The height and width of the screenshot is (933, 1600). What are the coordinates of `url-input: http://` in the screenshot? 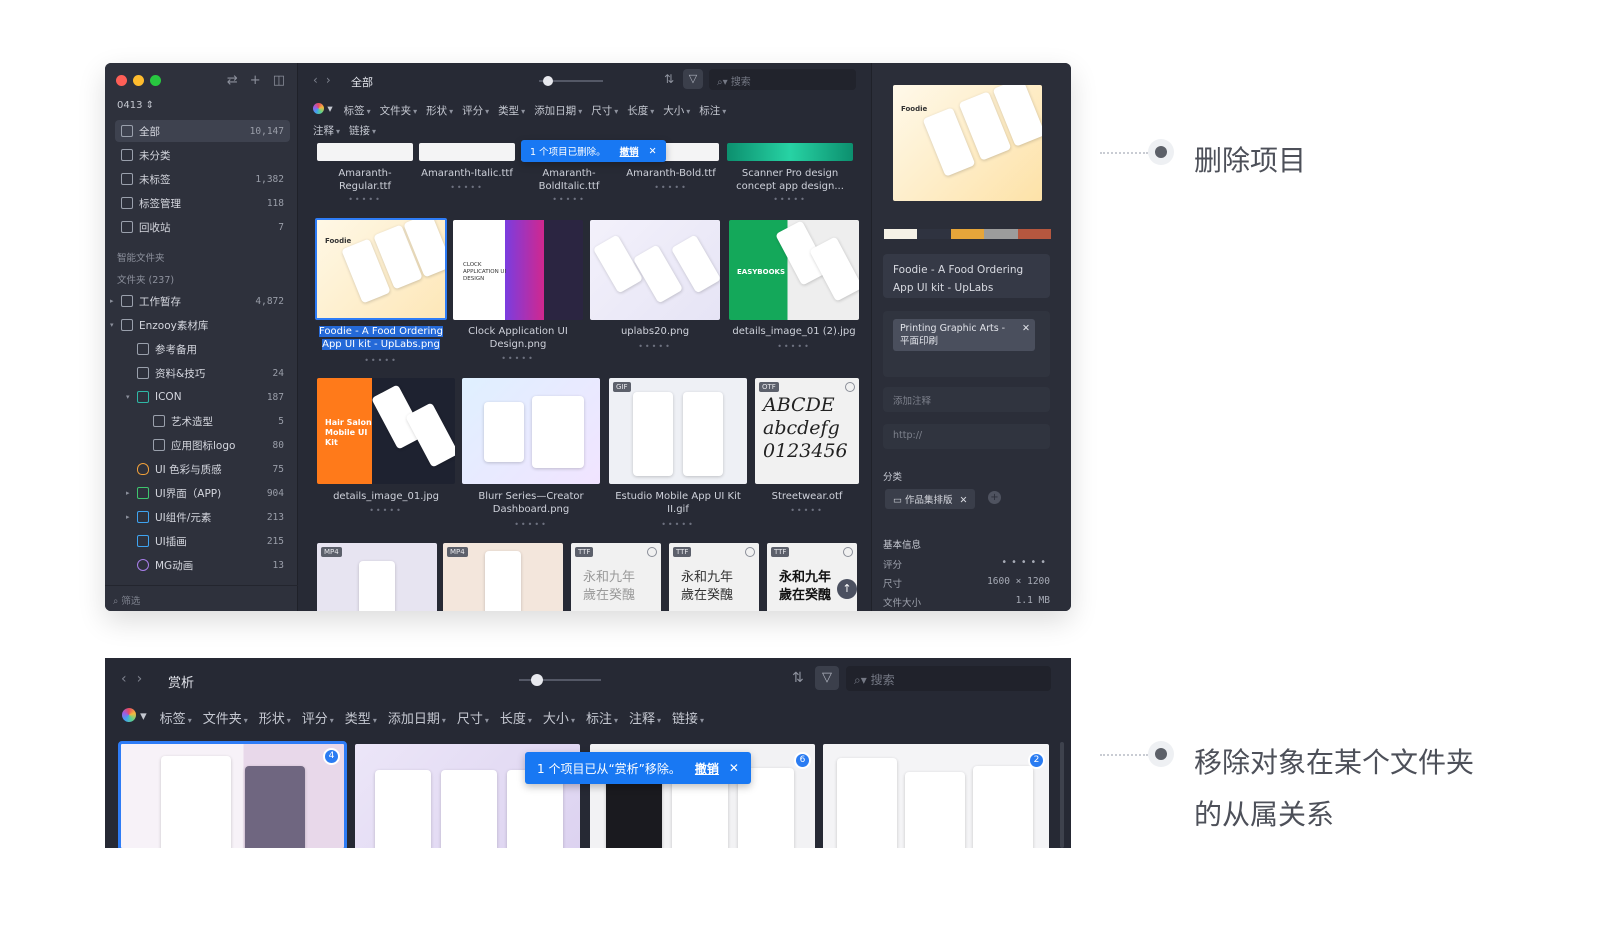 It's located at (966, 436).